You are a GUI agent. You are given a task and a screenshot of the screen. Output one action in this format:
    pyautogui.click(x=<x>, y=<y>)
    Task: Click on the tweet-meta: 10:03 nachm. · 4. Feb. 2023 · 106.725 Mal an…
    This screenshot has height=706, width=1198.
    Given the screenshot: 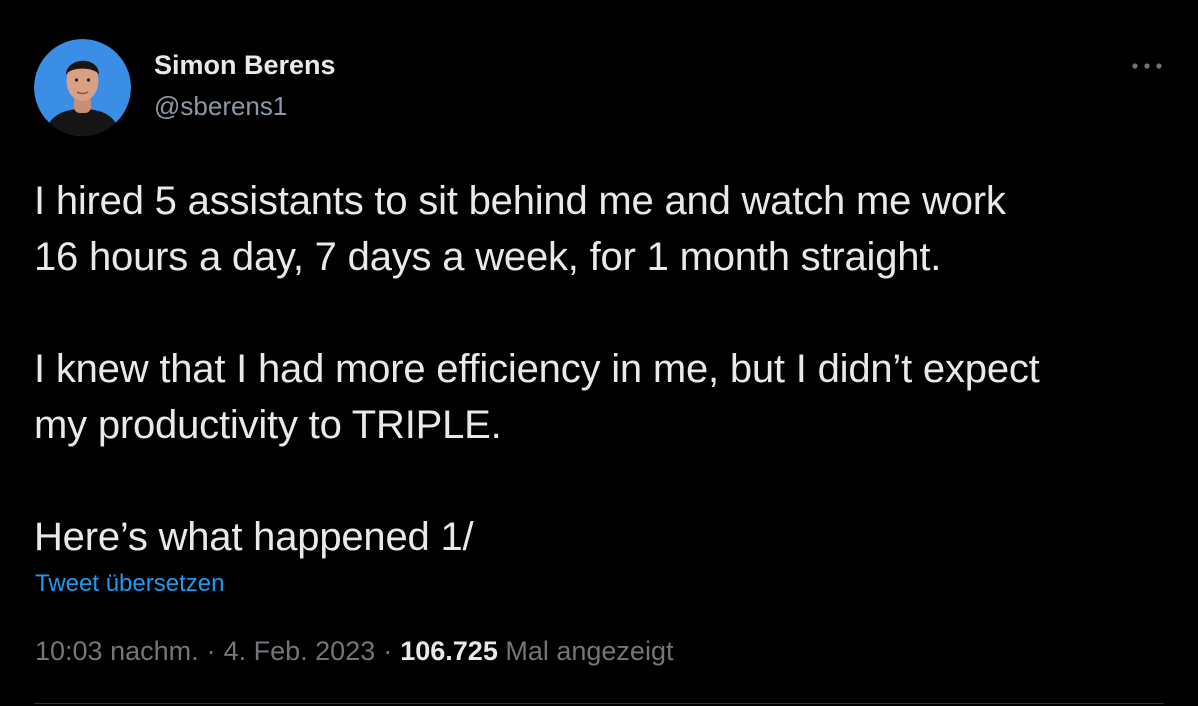 What is the action you would take?
    pyautogui.click(x=354, y=651)
    